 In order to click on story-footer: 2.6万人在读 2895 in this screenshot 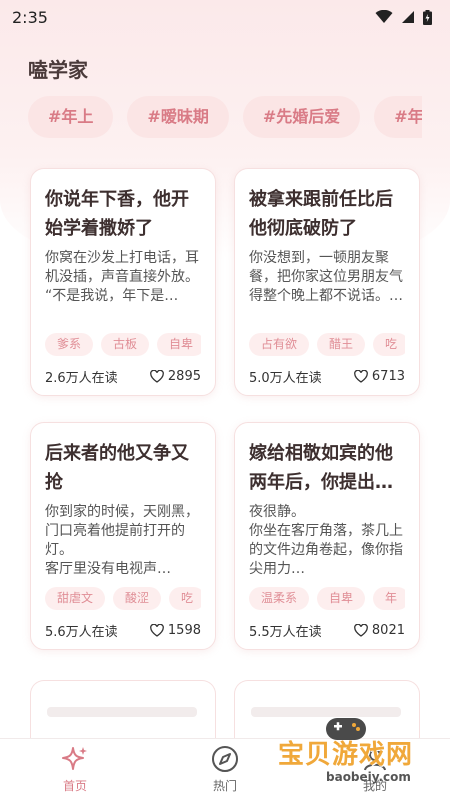, I will do `click(123, 376)`.